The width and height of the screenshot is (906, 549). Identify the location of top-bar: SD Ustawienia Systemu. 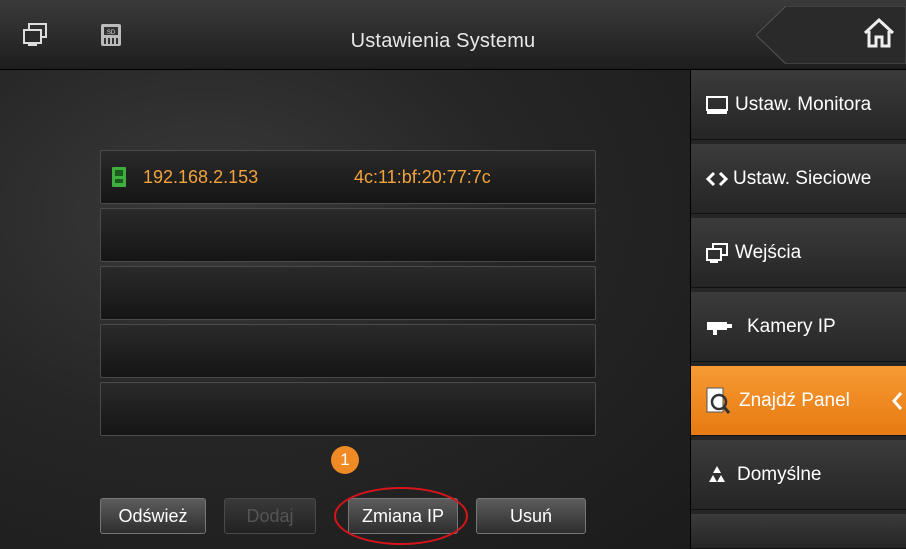
(453, 35).